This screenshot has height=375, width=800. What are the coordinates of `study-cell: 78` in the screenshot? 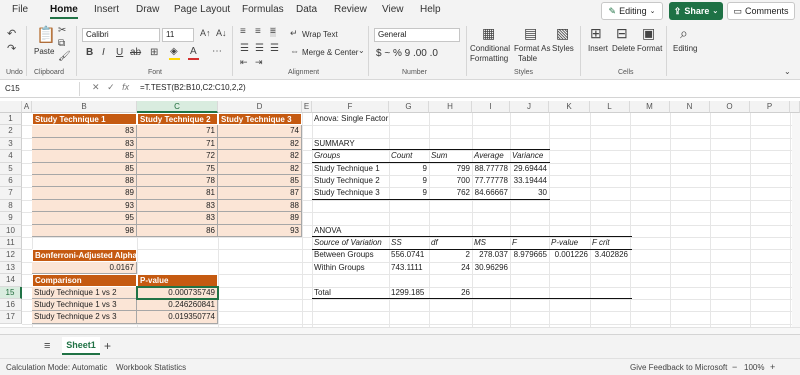 It's located at (177, 181).